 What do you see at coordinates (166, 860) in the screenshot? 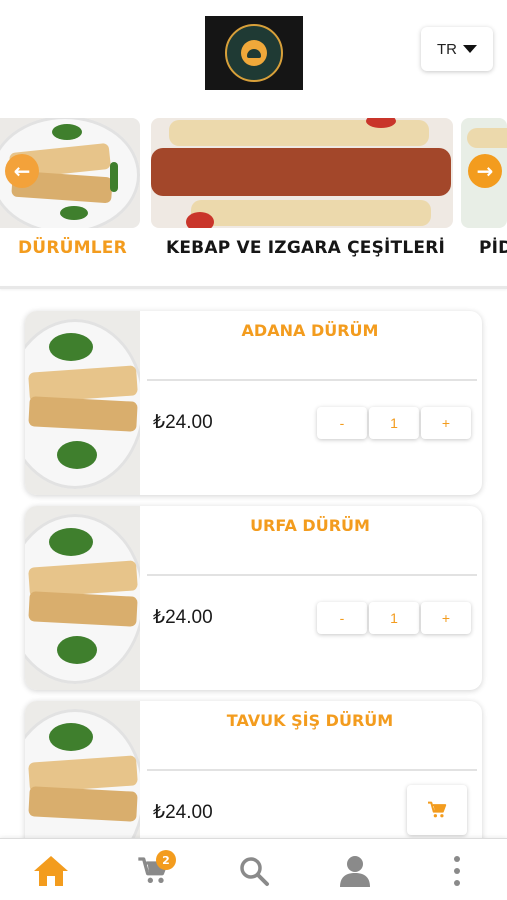
I see `cart-count-badge: 2` at bounding box center [166, 860].